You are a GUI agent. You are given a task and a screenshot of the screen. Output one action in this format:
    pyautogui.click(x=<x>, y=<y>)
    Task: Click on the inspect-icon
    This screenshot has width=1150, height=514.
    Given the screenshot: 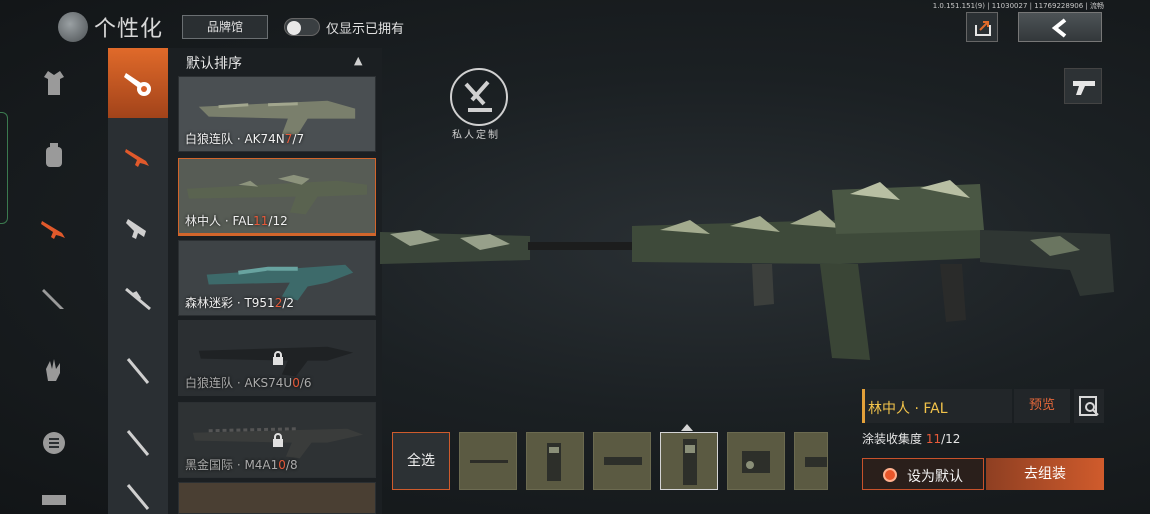 What is the action you would take?
    pyautogui.click(x=1089, y=406)
    